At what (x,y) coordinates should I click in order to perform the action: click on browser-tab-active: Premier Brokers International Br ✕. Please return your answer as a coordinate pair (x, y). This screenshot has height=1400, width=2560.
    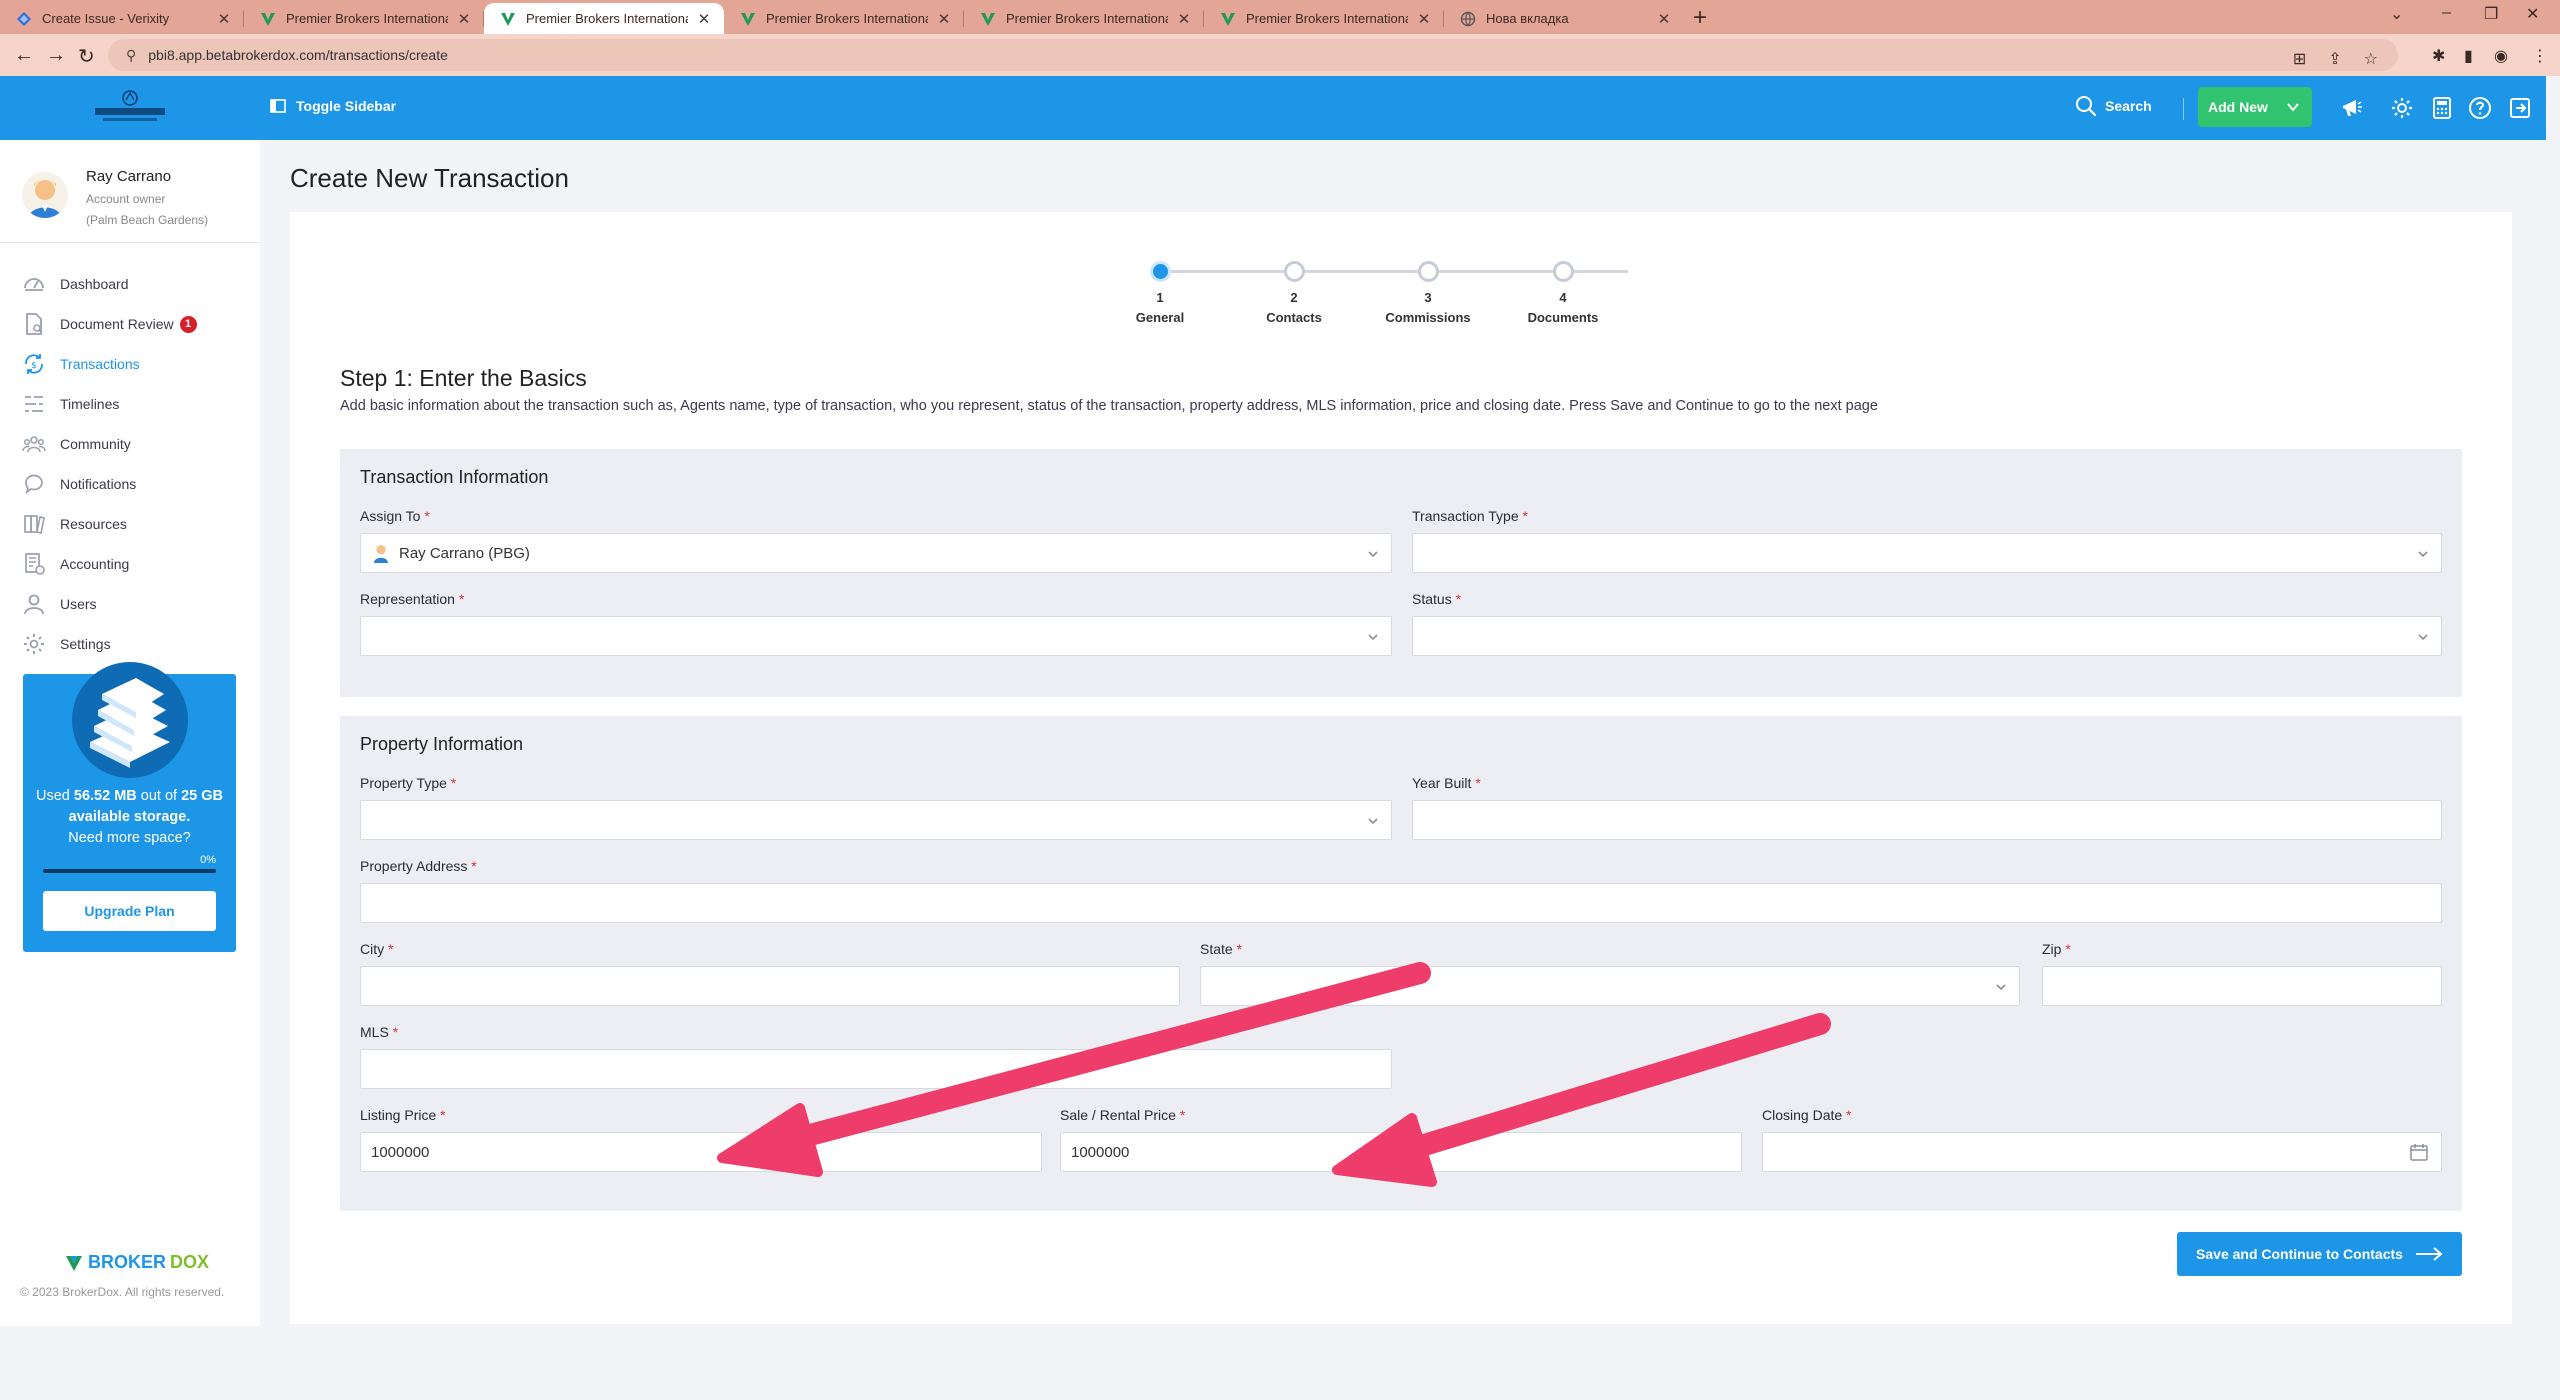
    Looking at the image, I should click on (604, 18).